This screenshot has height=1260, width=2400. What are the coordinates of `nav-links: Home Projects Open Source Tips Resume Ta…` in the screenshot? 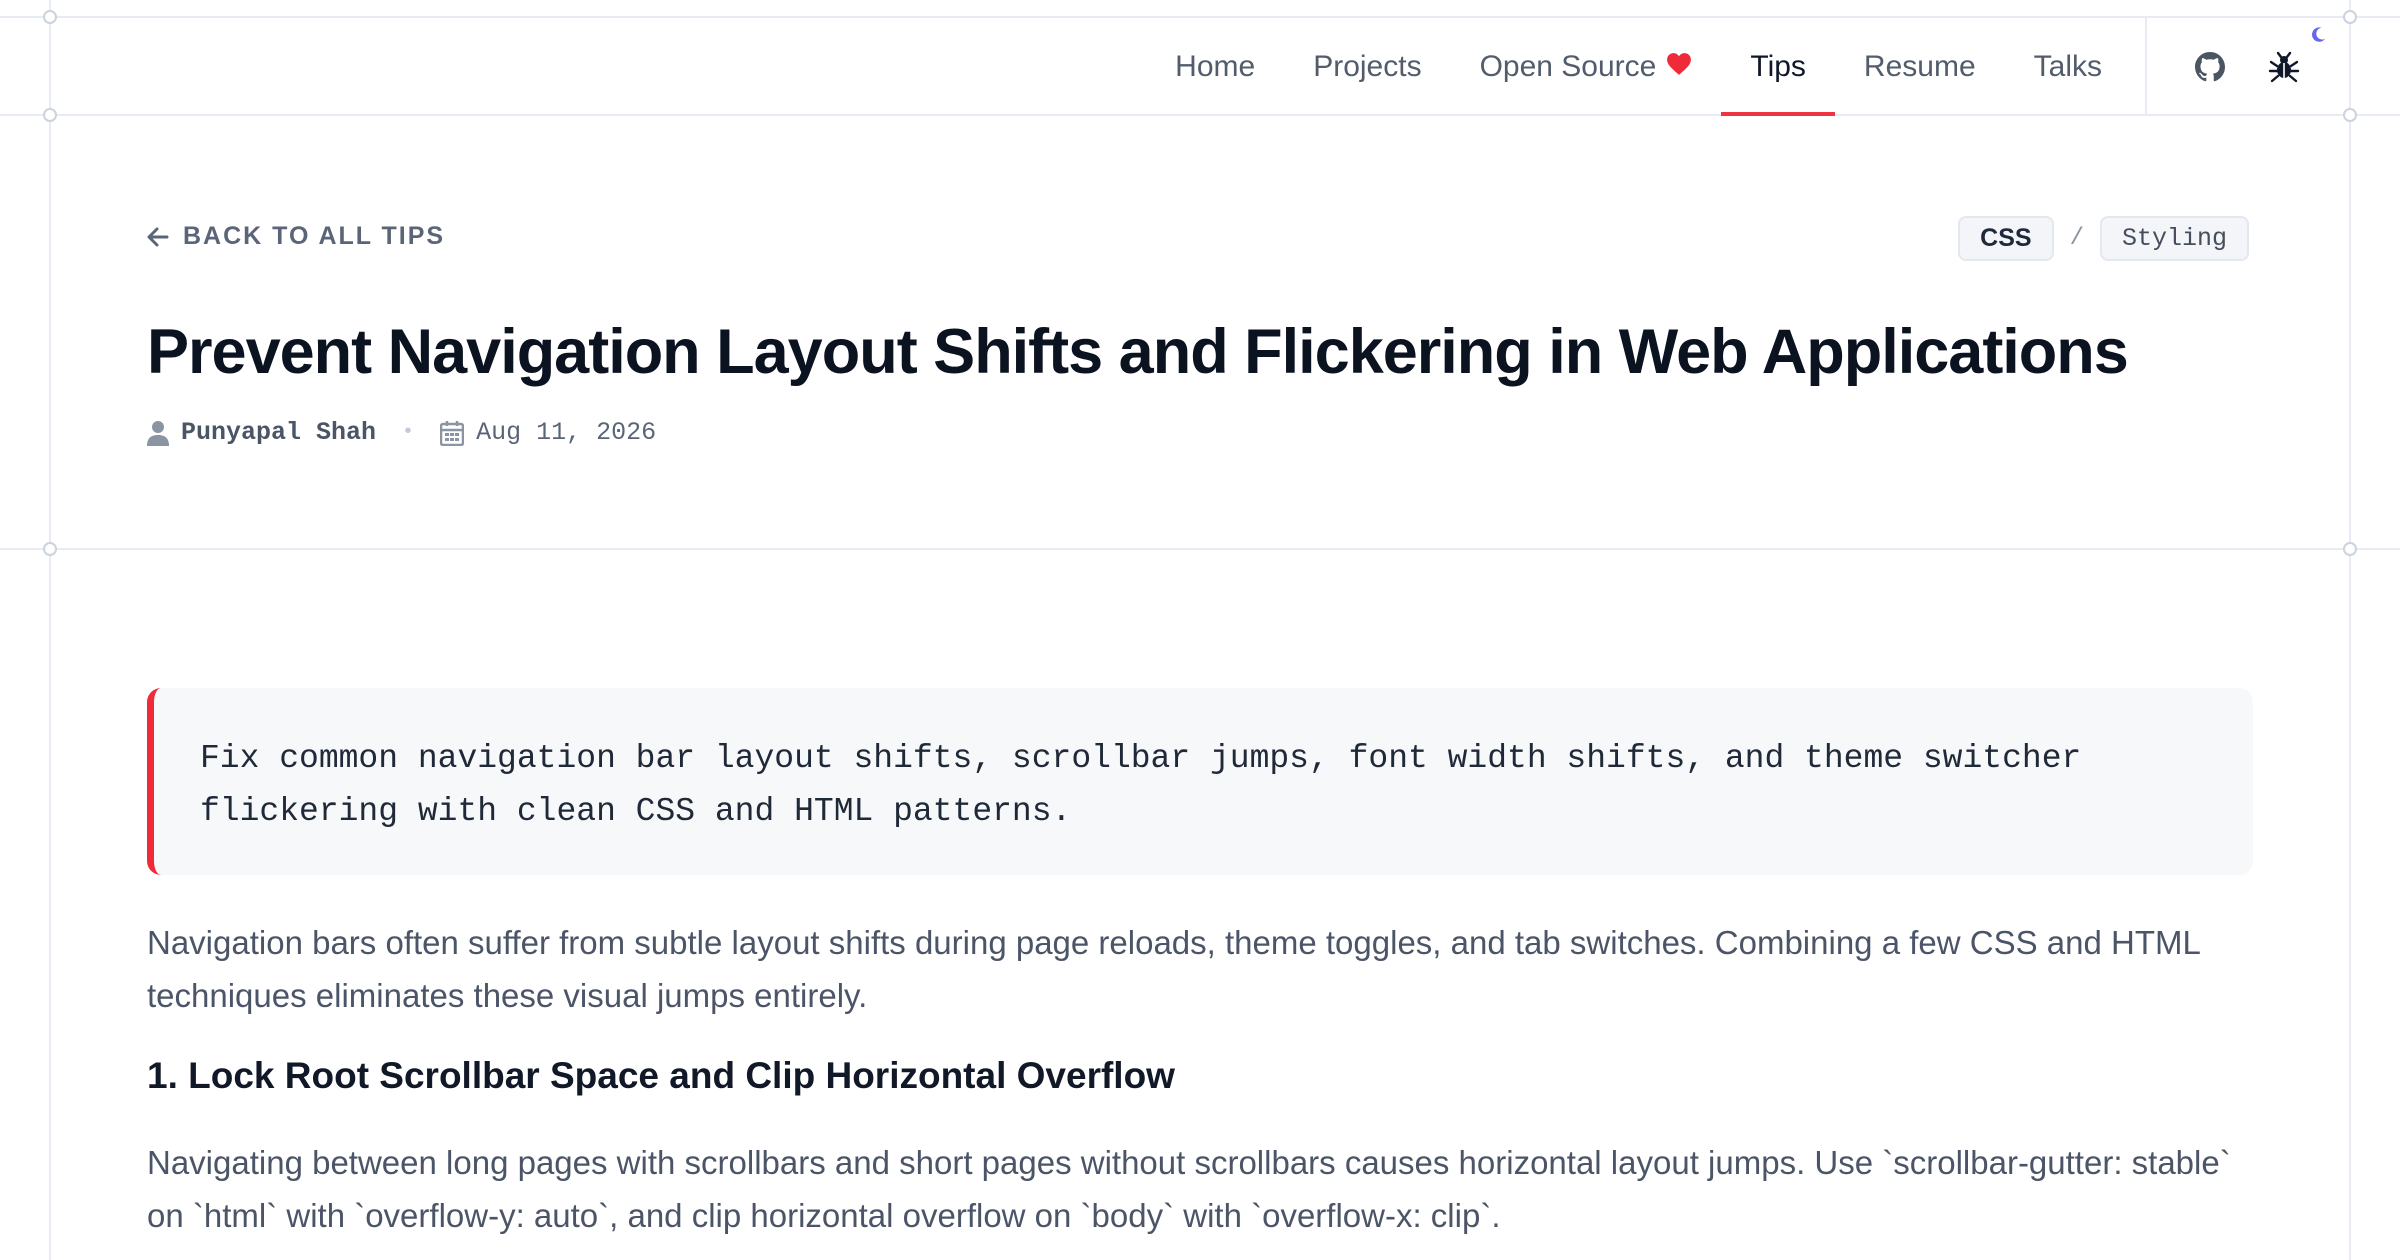 It's located at (1638, 67).